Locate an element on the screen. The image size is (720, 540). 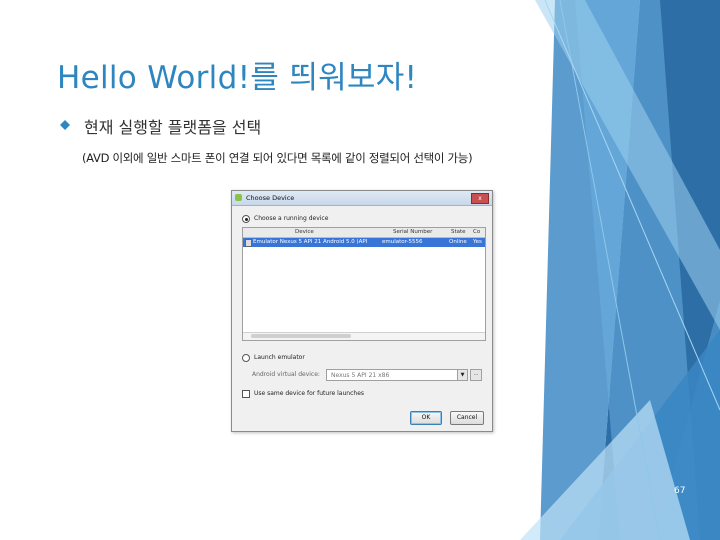
page-number: 67 is located at coordinates (680, 491).